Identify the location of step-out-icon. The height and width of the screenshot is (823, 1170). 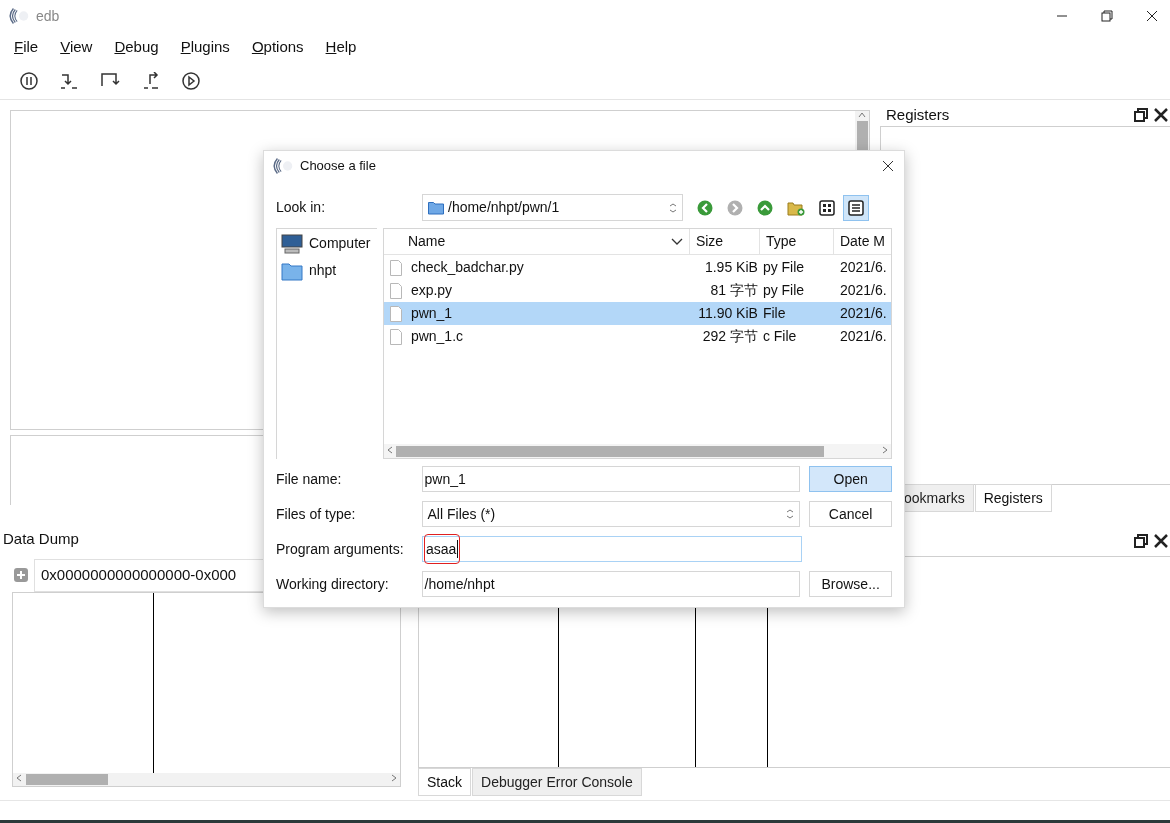
(151, 80).